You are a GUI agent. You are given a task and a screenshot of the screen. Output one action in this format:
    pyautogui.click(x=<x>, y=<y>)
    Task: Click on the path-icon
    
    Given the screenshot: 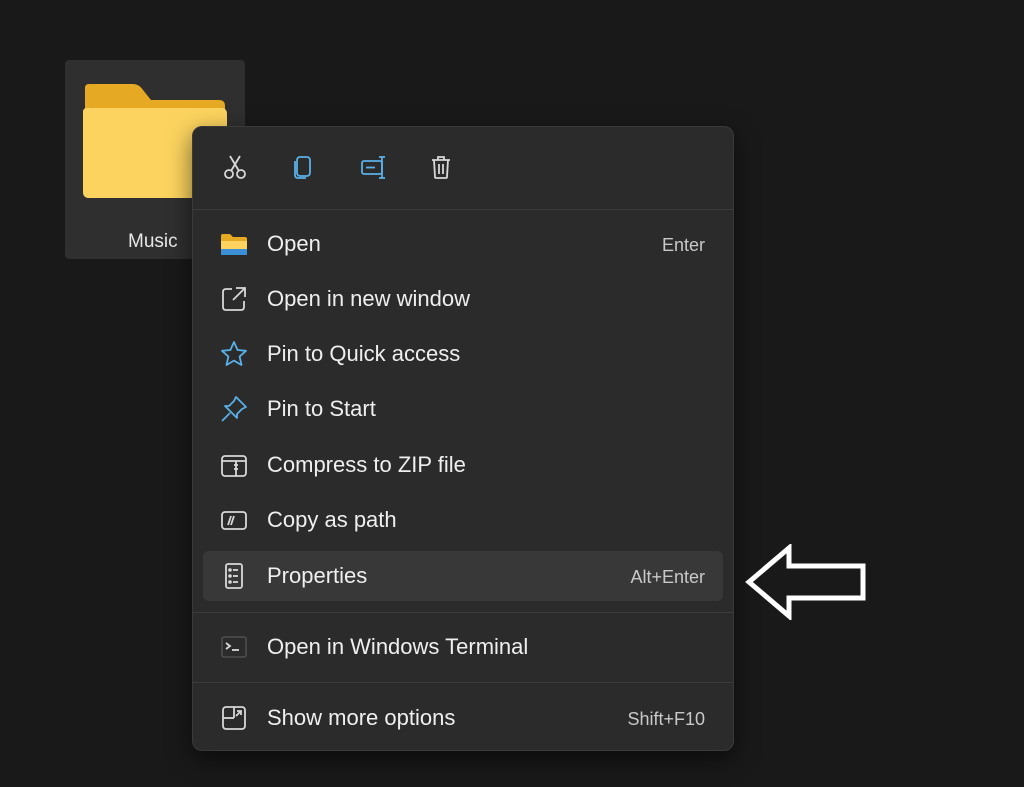 What is the action you would take?
    pyautogui.click(x=234, y=520)
    